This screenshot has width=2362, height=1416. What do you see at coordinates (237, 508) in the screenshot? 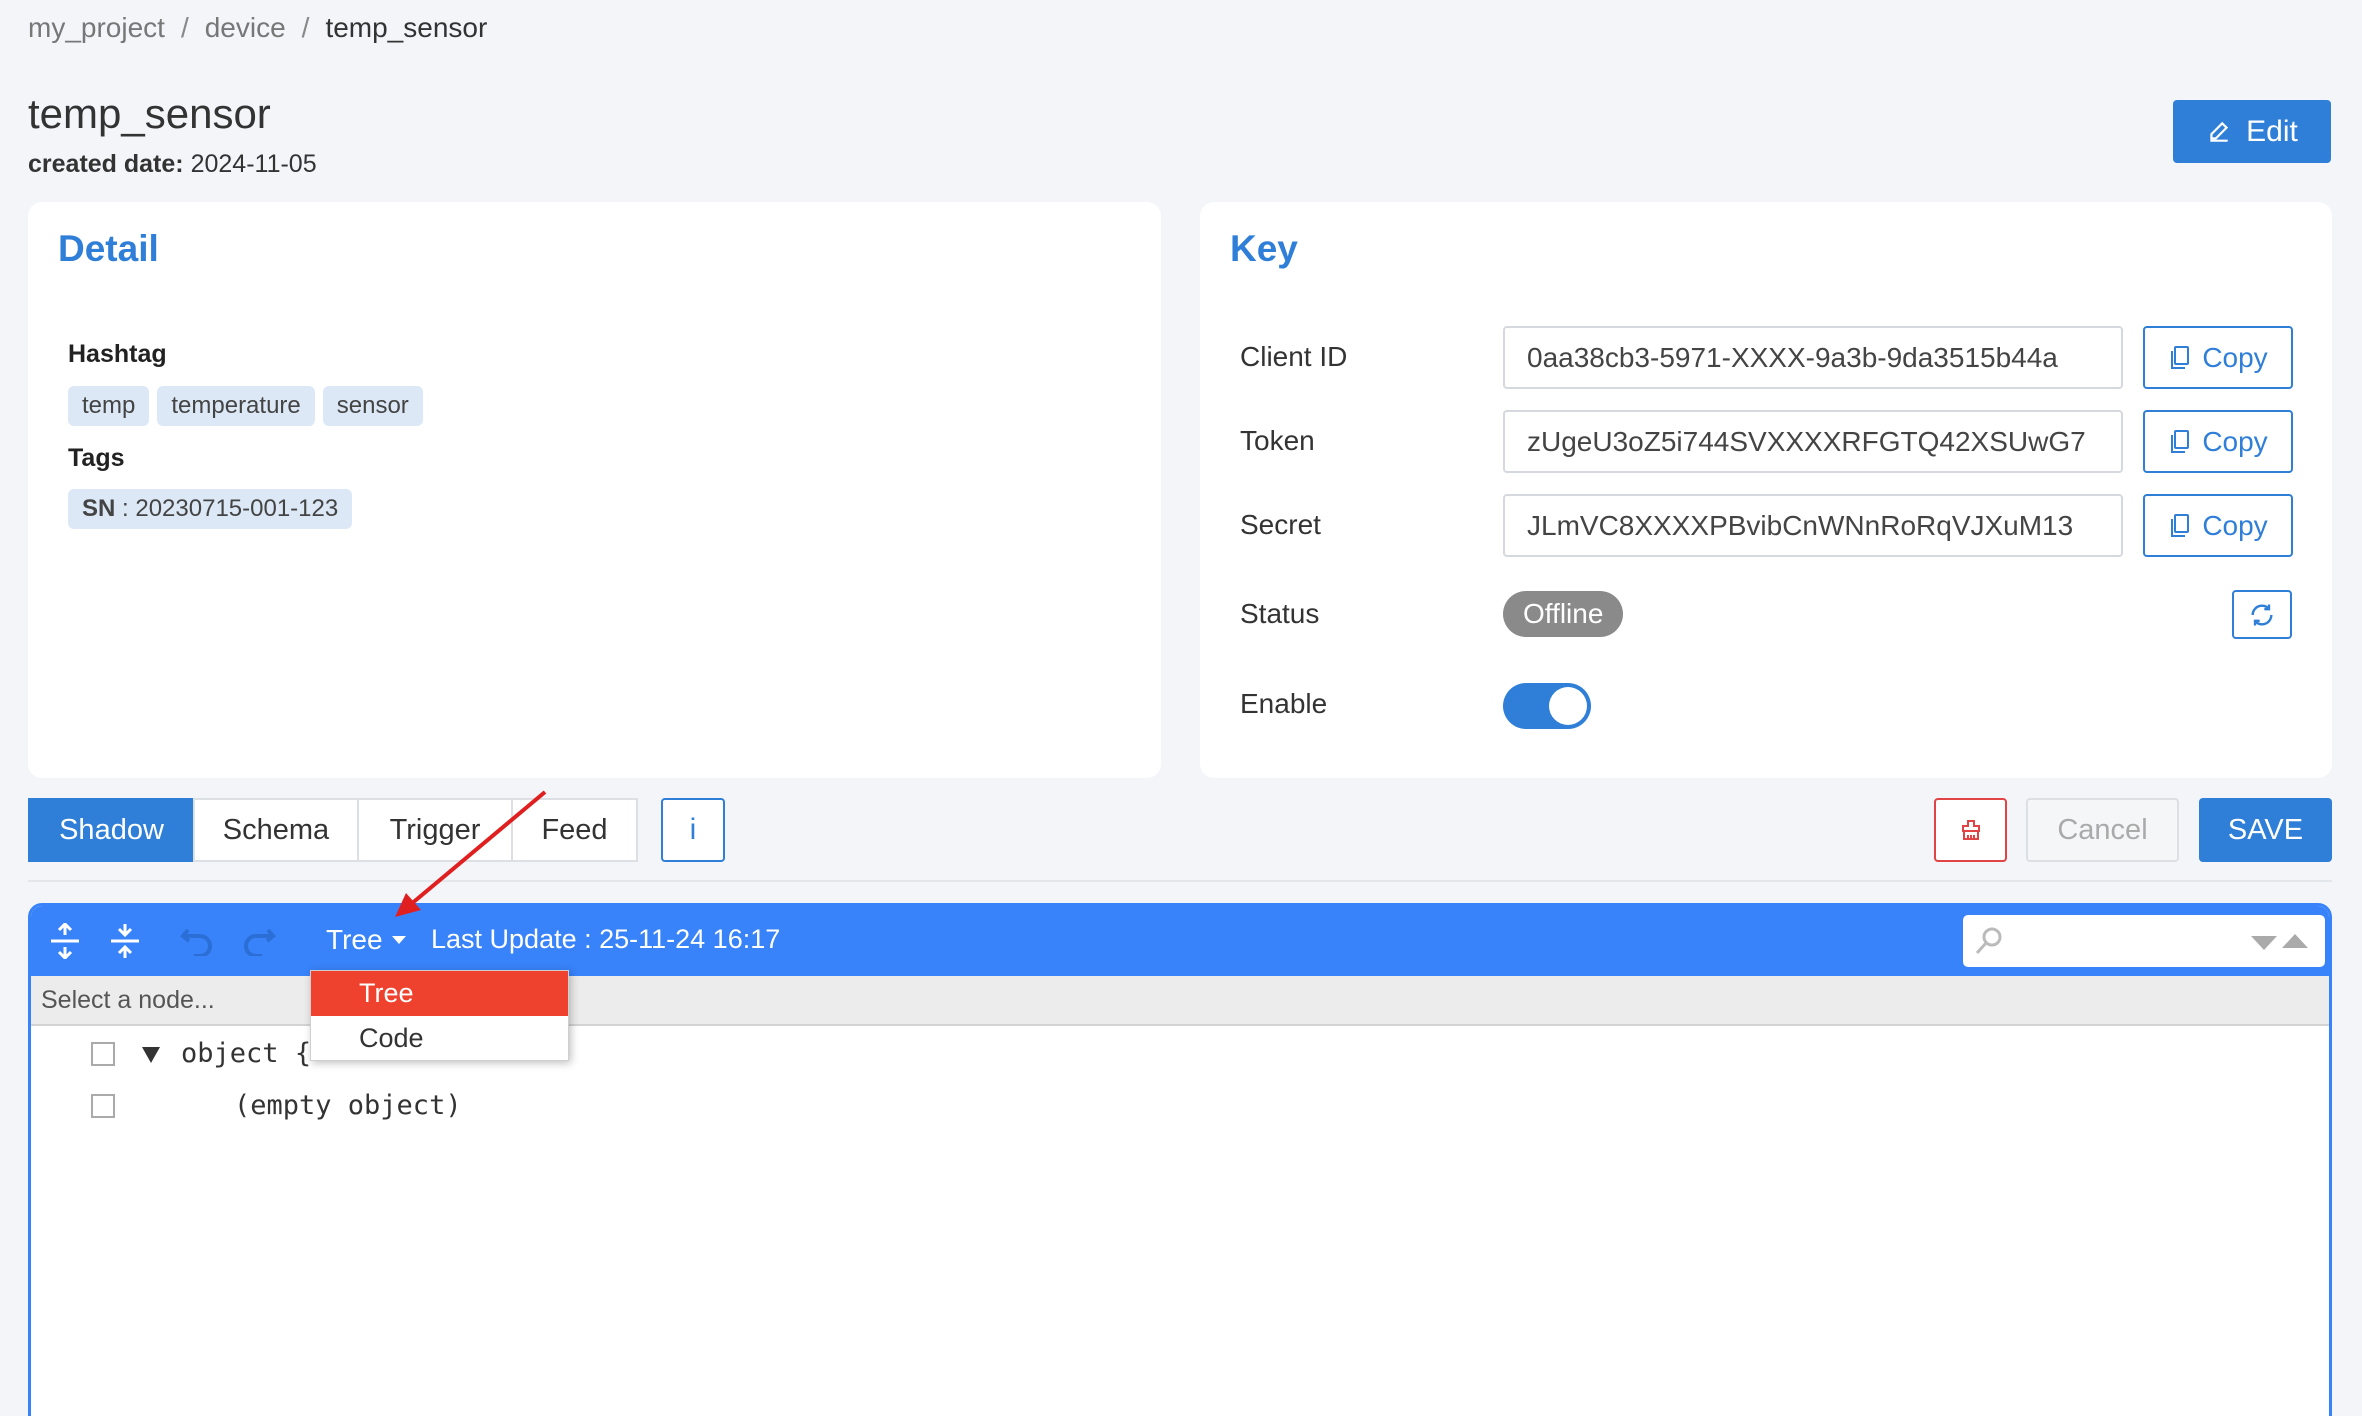
I see `tag-value: 20230715-001-123` at bounding box center [237, 508].